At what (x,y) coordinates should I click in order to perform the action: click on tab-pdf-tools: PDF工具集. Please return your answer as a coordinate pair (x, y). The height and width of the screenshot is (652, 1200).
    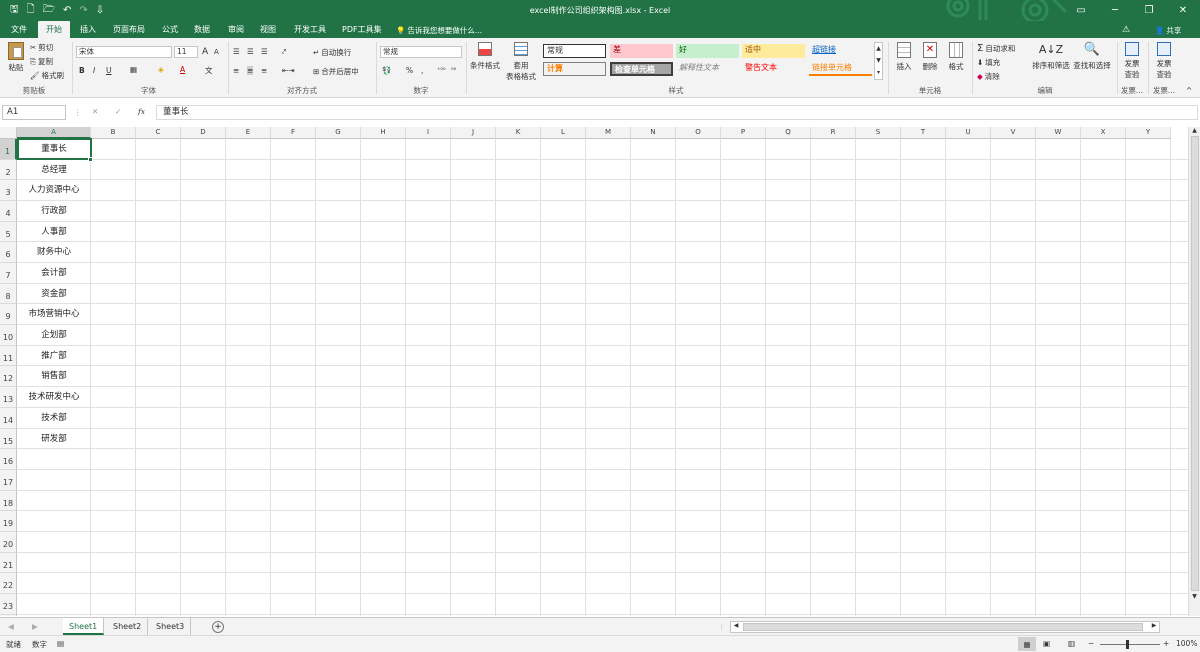
    Looking at the image, I should click on (362, 29).